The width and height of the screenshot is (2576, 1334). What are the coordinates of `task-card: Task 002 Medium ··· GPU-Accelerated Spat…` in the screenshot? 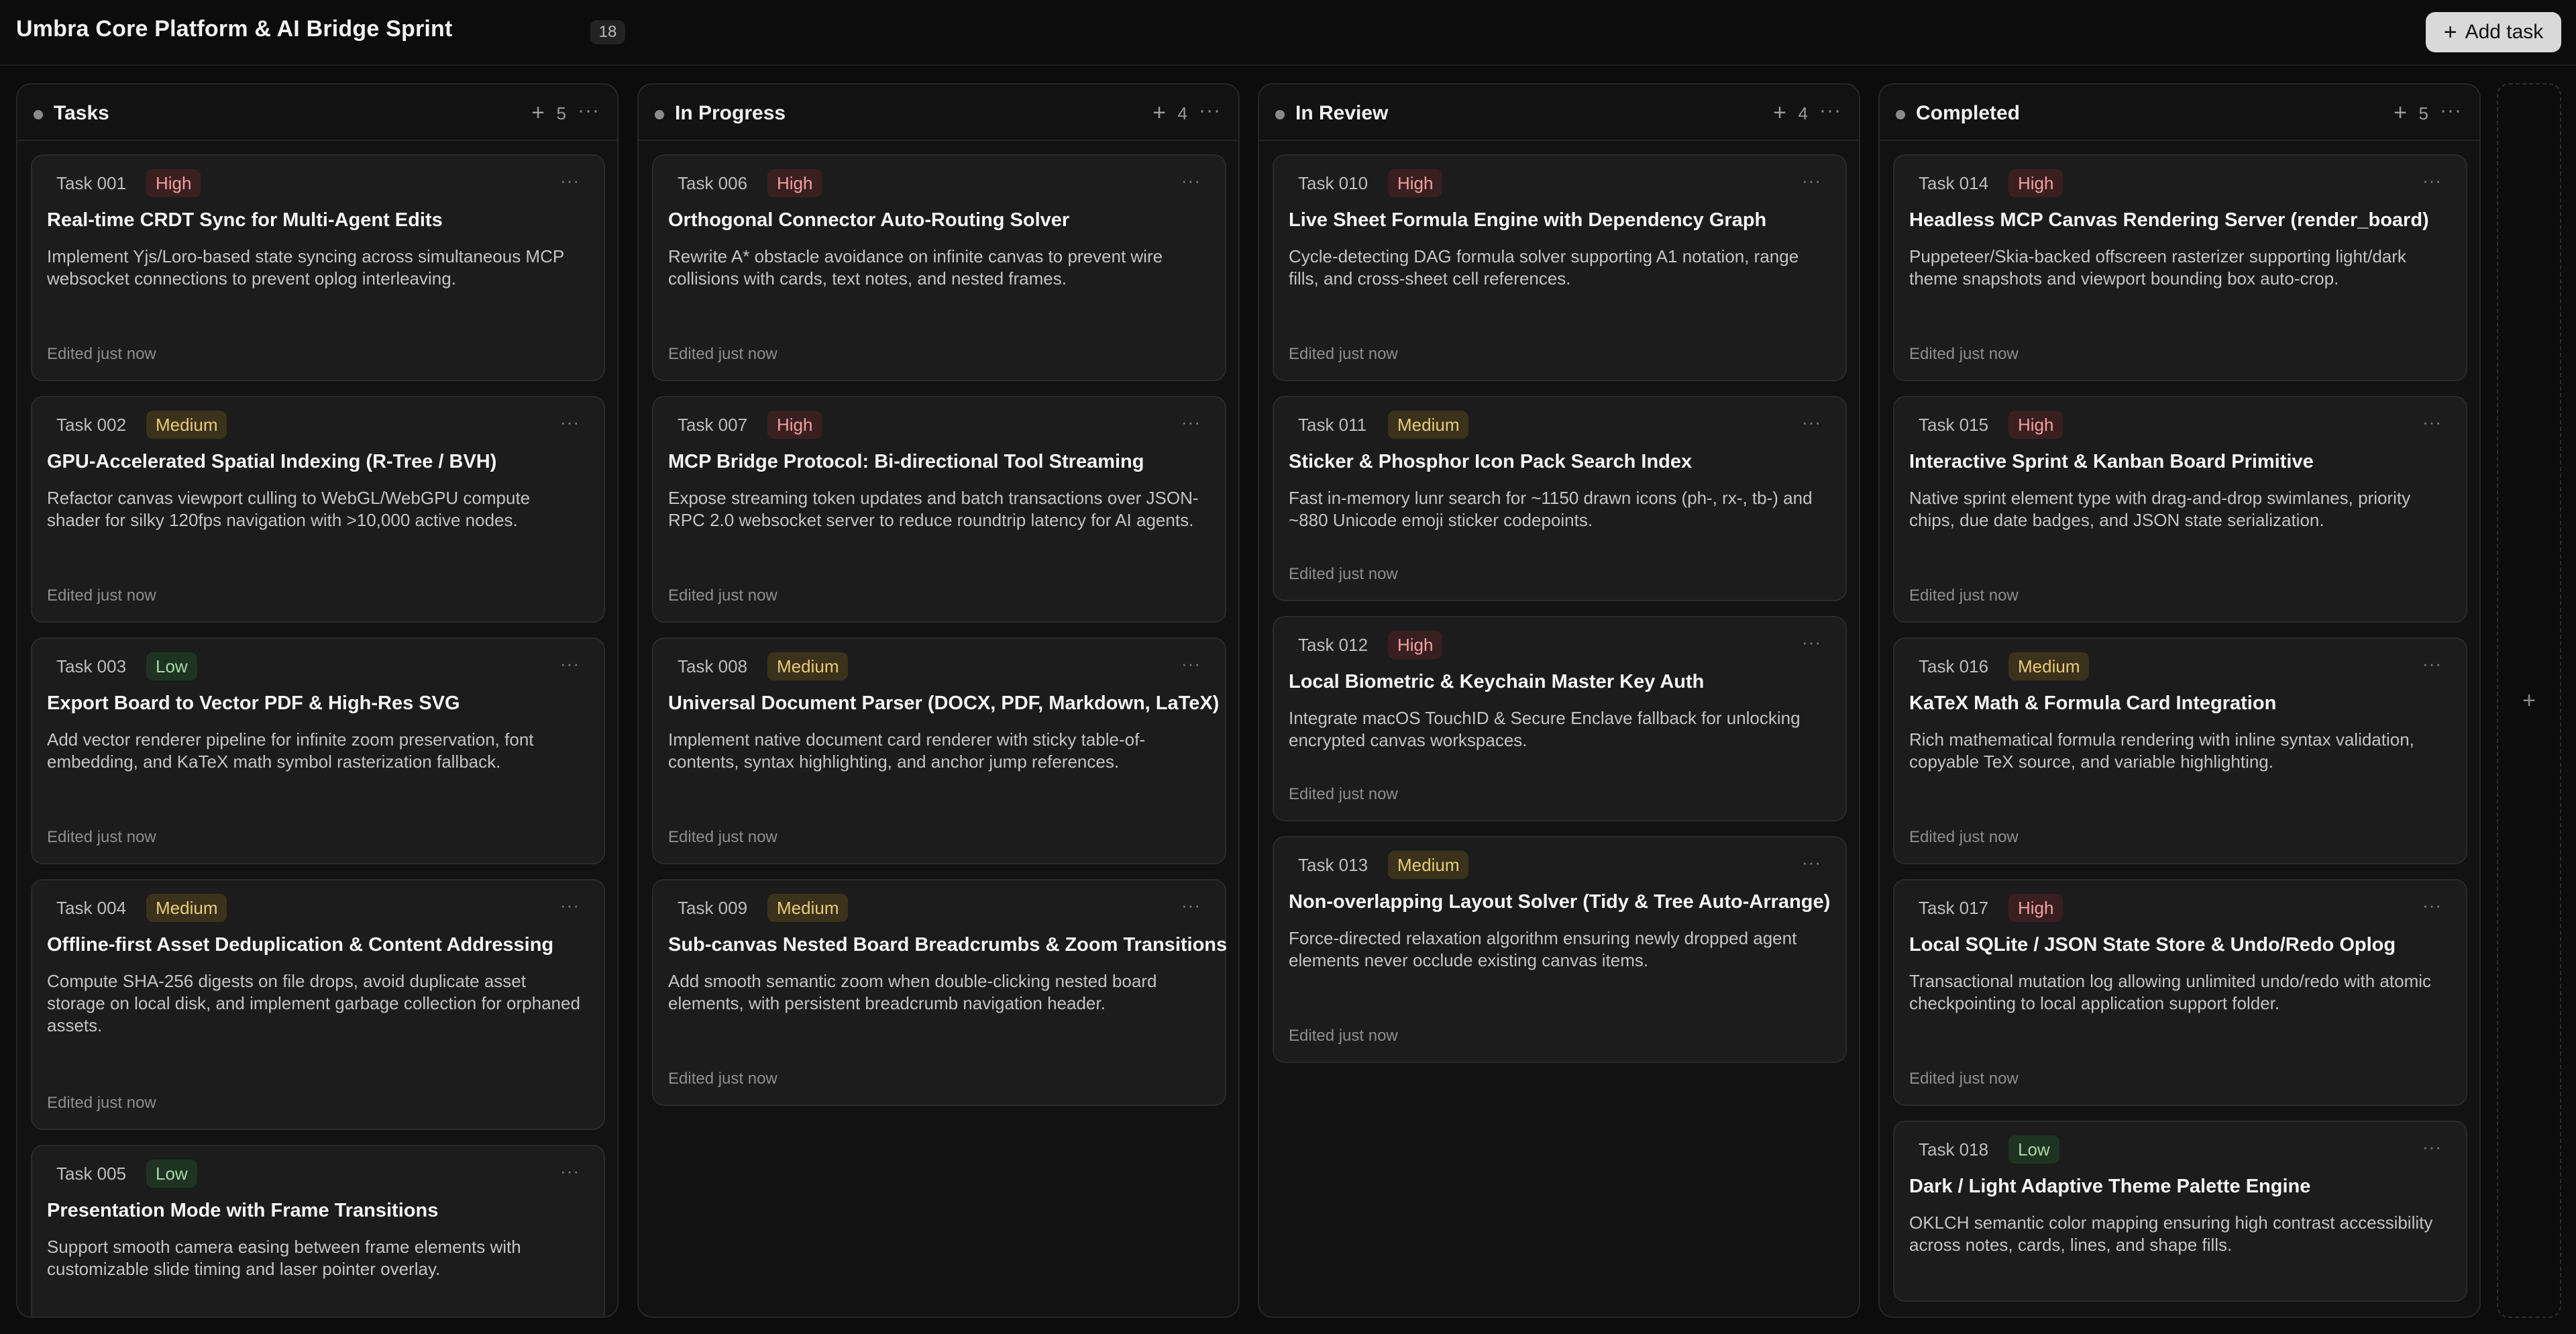 It's located at (318, 509).